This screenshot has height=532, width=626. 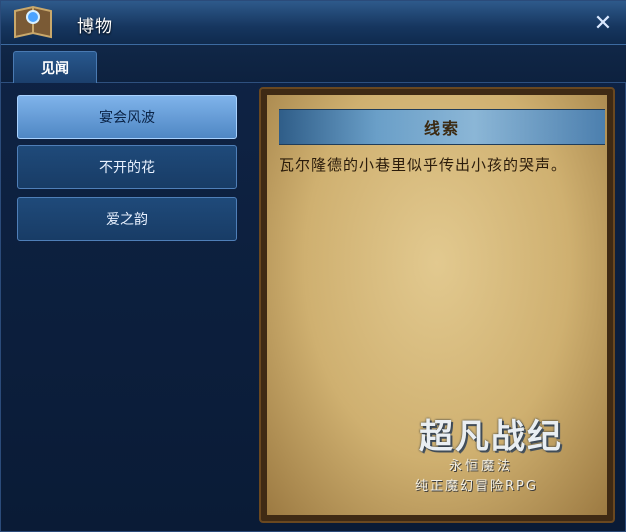 I want to click on clue-ribbon: 线索, so click(x=442, y=127).